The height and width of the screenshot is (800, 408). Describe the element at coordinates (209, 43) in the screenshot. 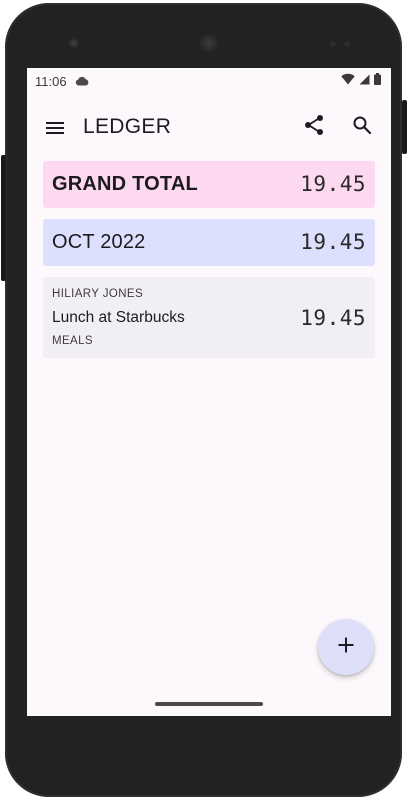

I see `earpiece-speaker` at that location.